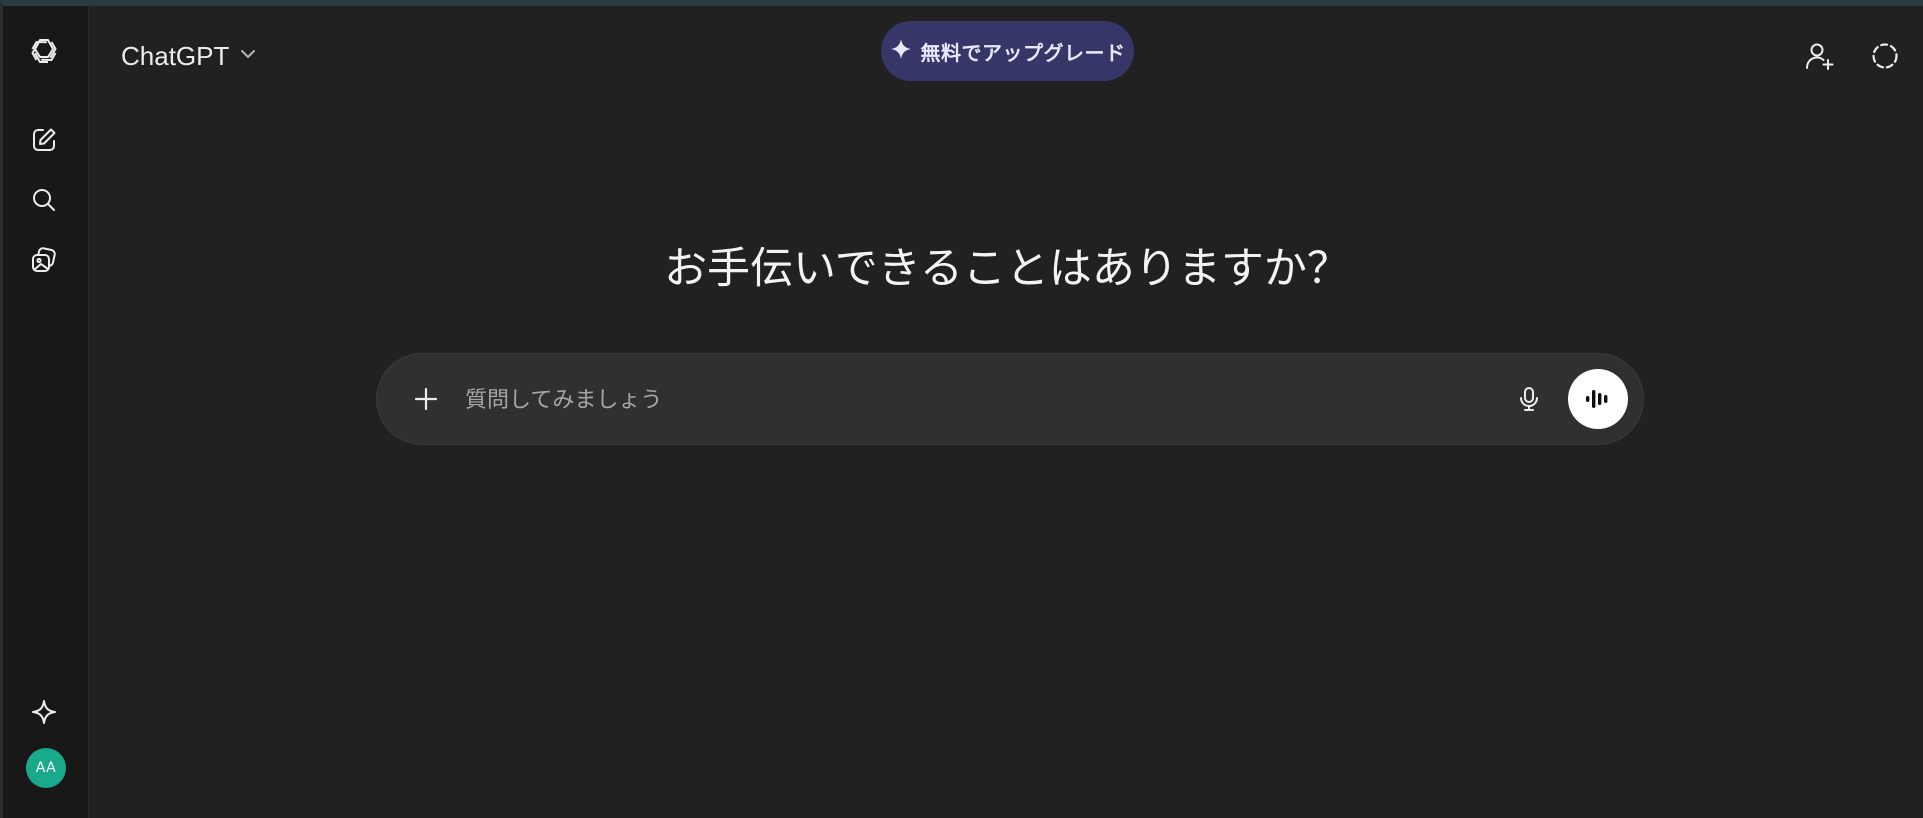  I want to click on model-switcher: ChatGPT, so click(189, 56).